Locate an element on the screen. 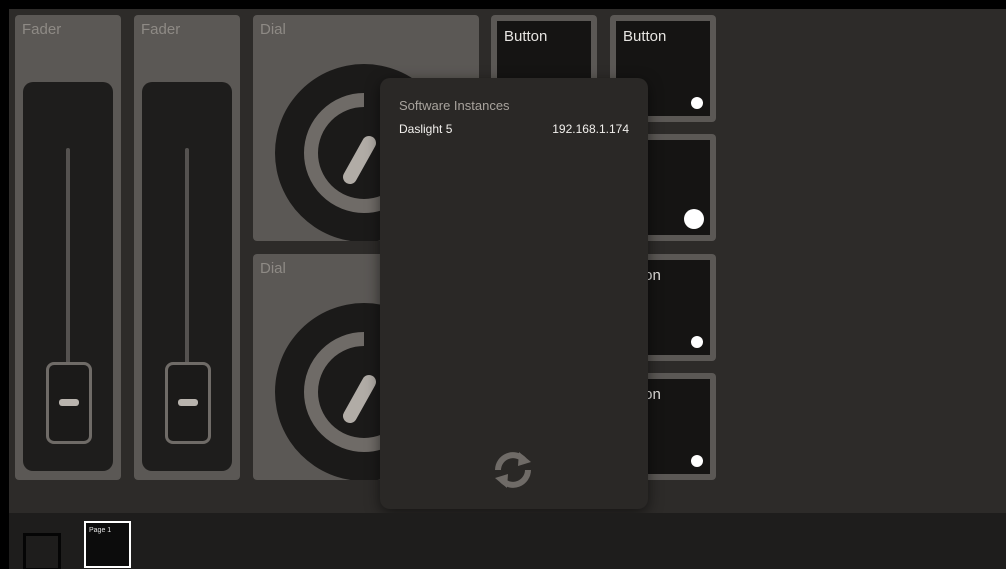 The height and width of the screenshot is (569, 1006). page-label: Page 1 is located at coordinates (100, 530).